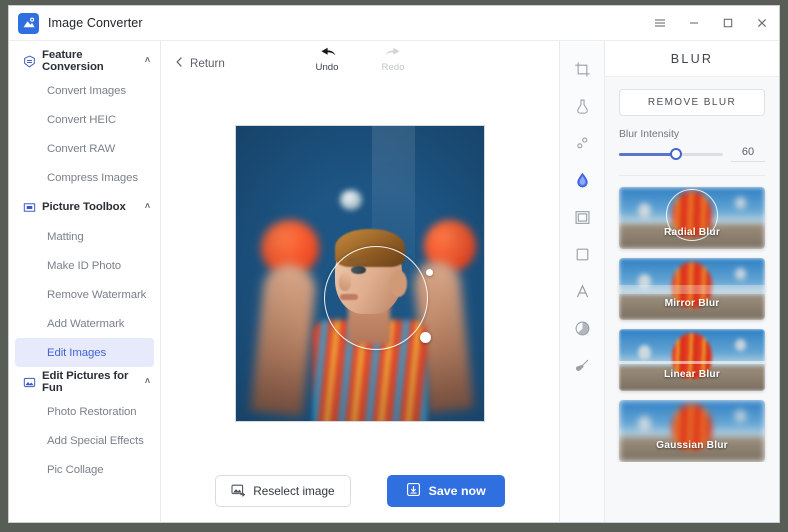 This screenshot has height=532, width=788. I want to click on text-a-icon, so click(582, 291).